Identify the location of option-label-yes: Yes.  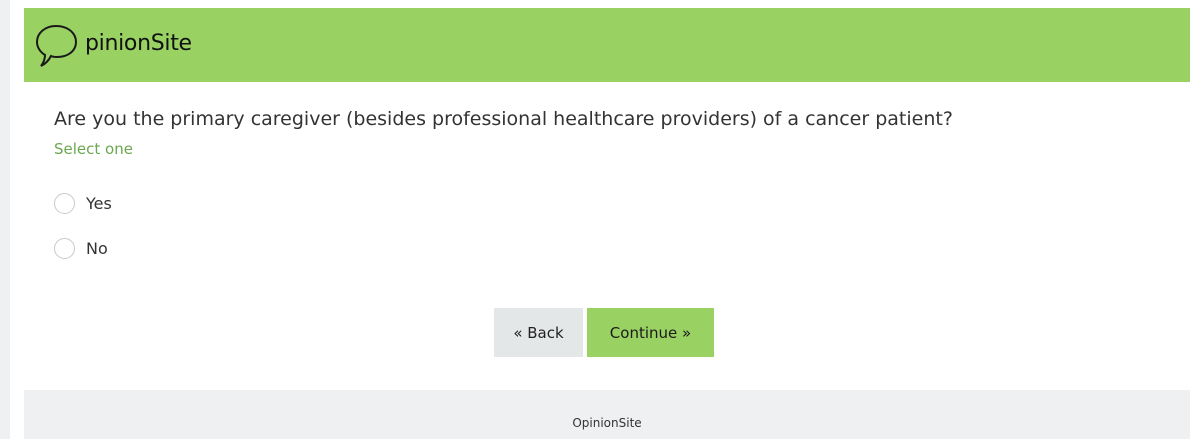
(99, 203).